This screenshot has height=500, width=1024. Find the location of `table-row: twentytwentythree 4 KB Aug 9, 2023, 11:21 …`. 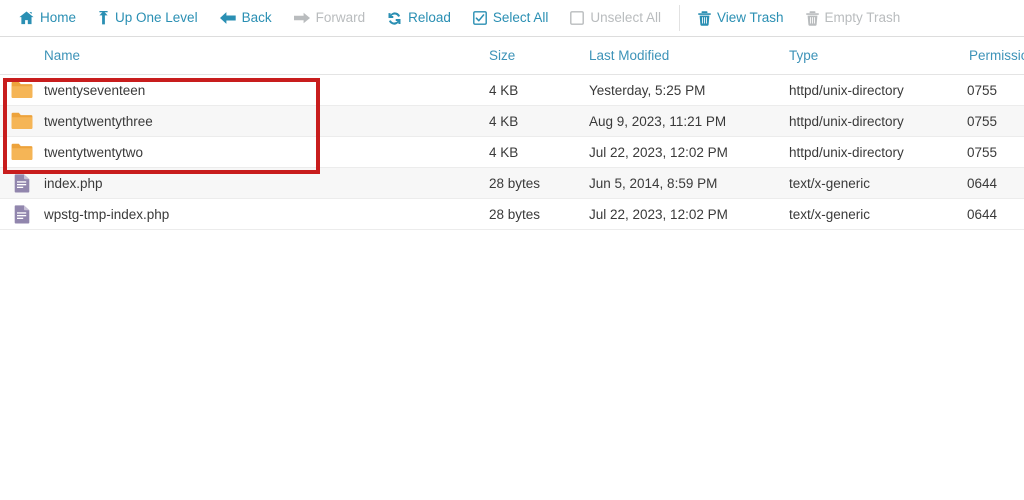

table-row: twentytwentythree 4 KB Aug 9, 2023, 11:21 … is located at coordinates (512, 121).